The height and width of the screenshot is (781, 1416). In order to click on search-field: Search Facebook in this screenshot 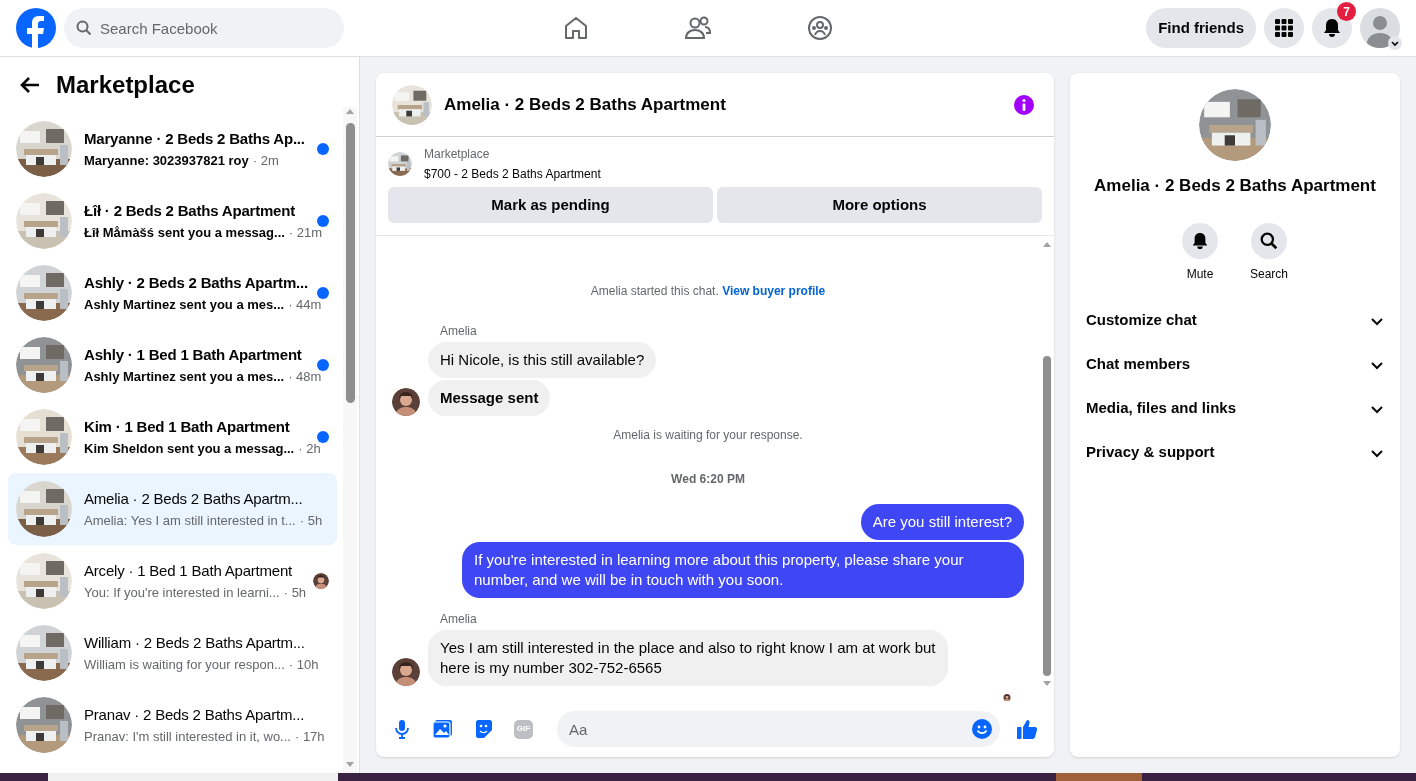, I will do `click(204, 28)`.